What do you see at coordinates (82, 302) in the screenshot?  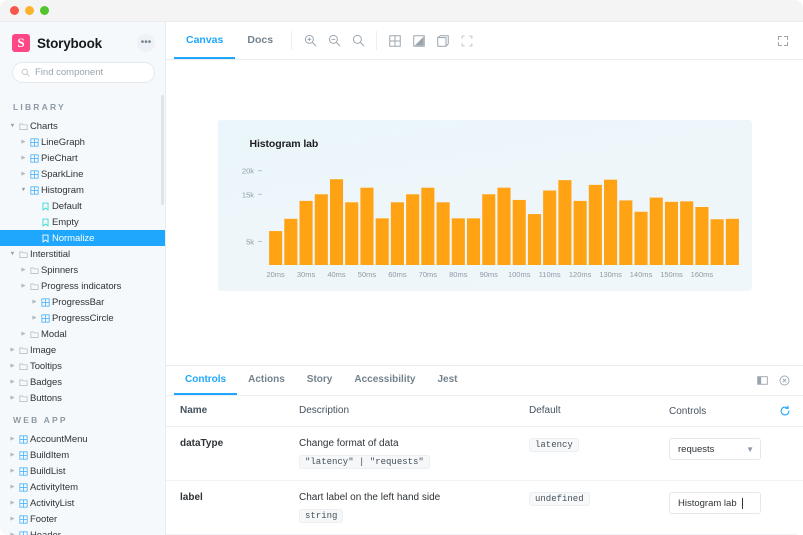 I see `sidebar-item-progressbar: ▶ ProgressBar` at bounding box center [82, 302].